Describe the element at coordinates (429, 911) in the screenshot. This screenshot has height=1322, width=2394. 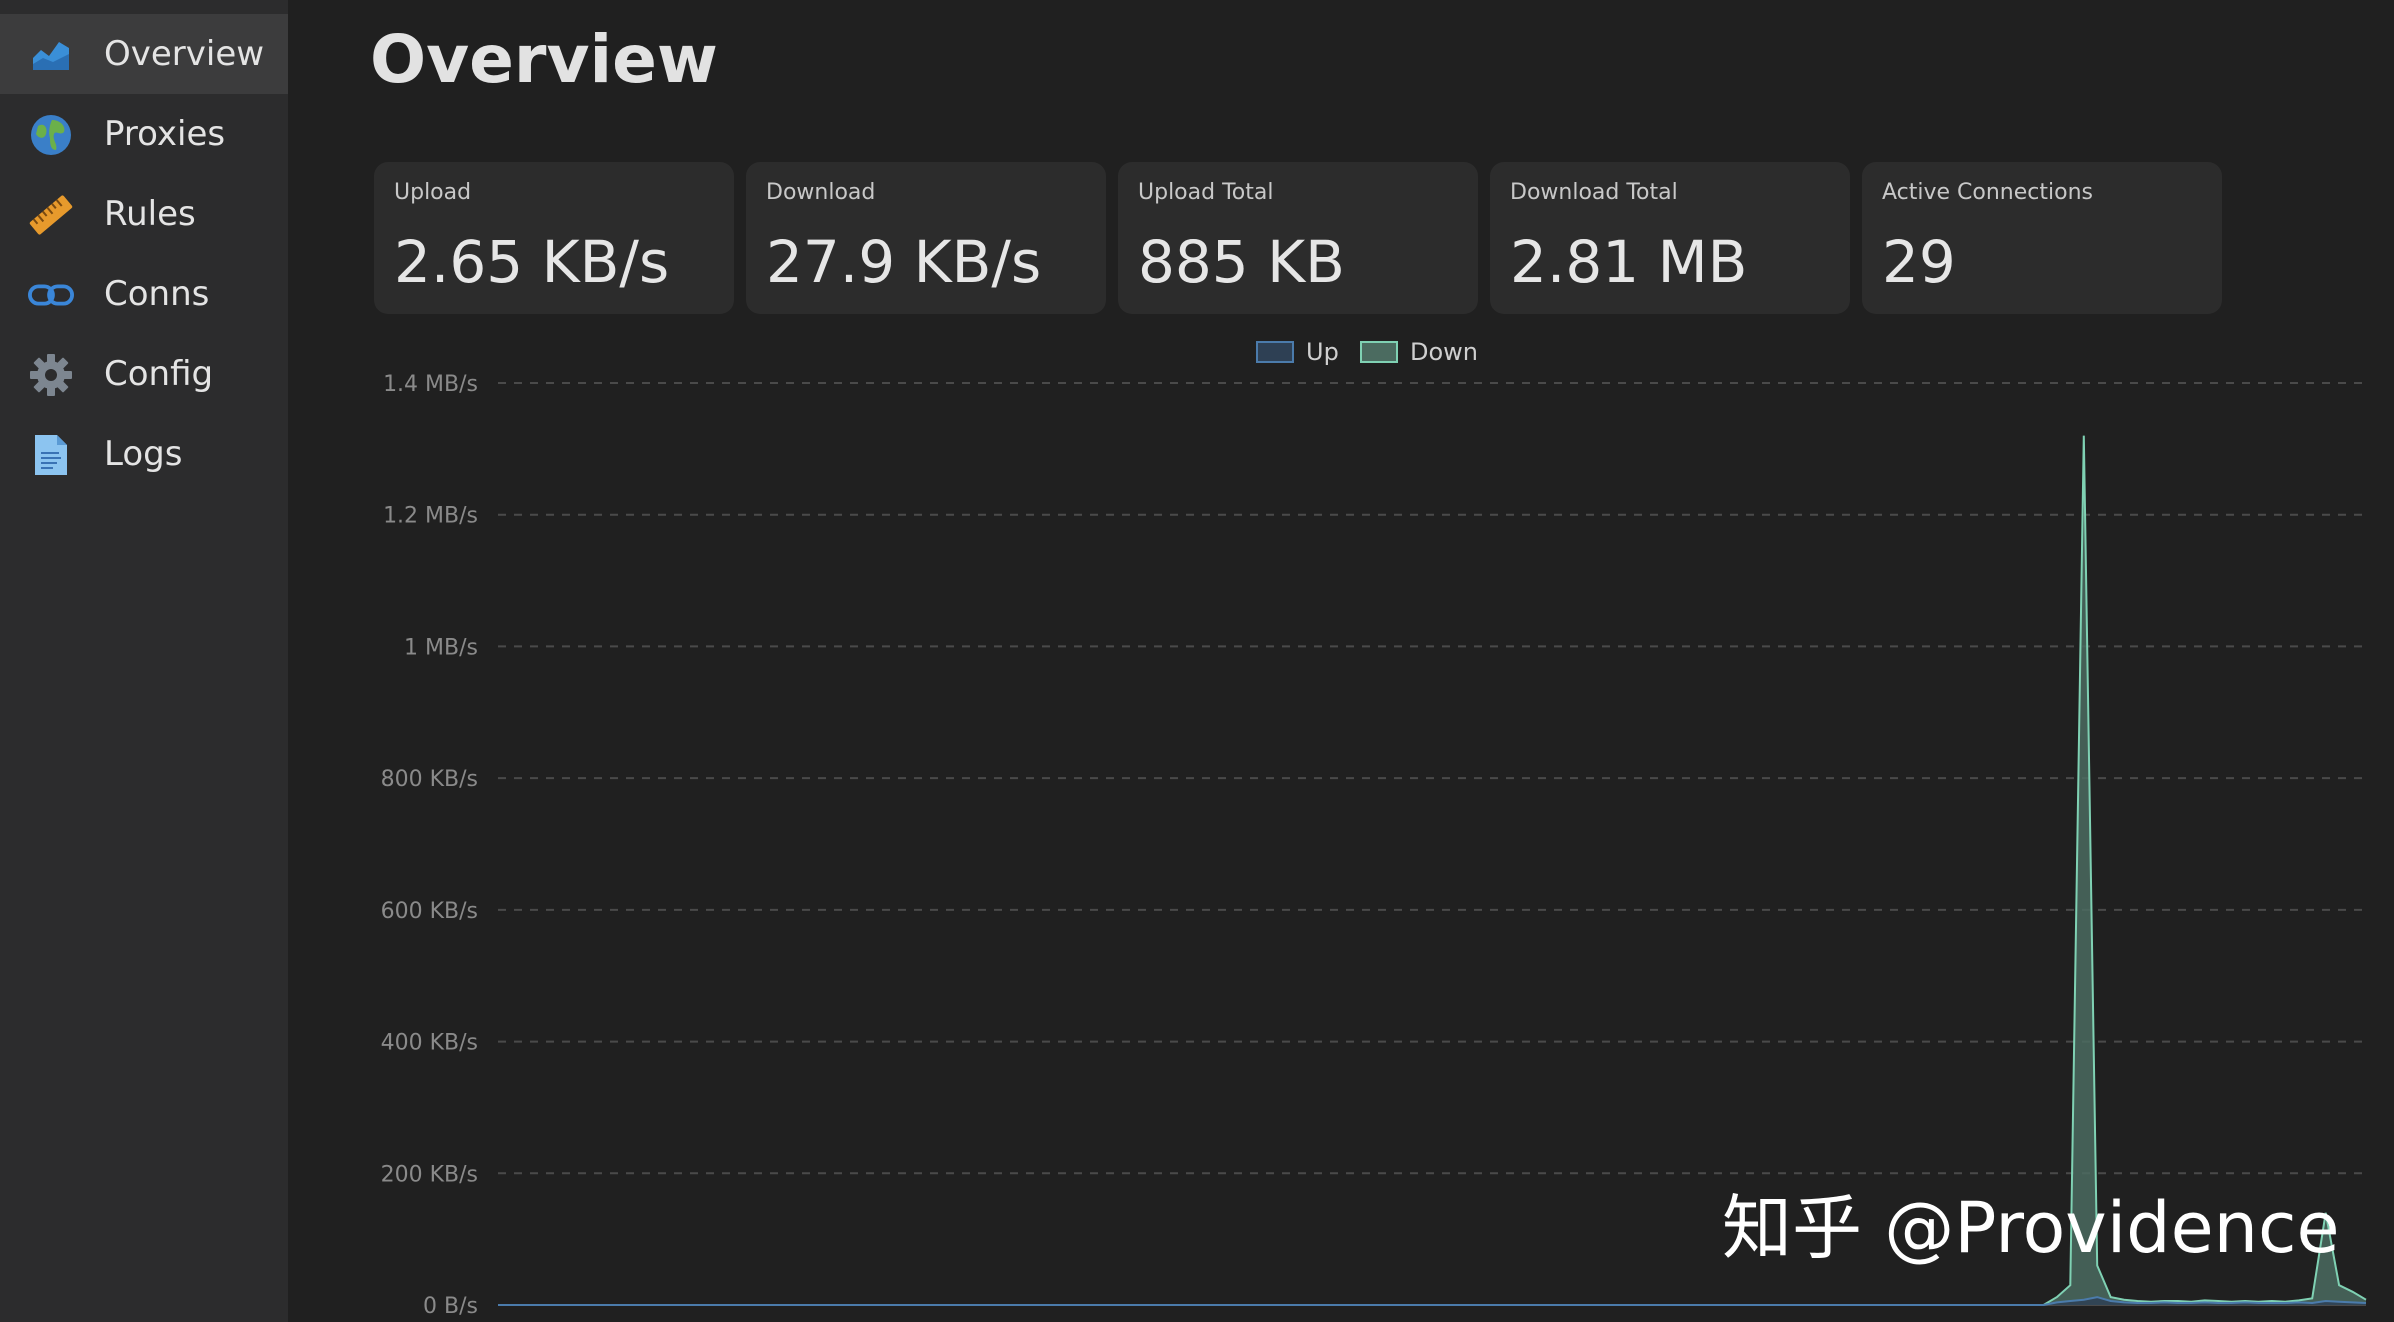
I see `y-tick-label: 600 KB/s` at that location.